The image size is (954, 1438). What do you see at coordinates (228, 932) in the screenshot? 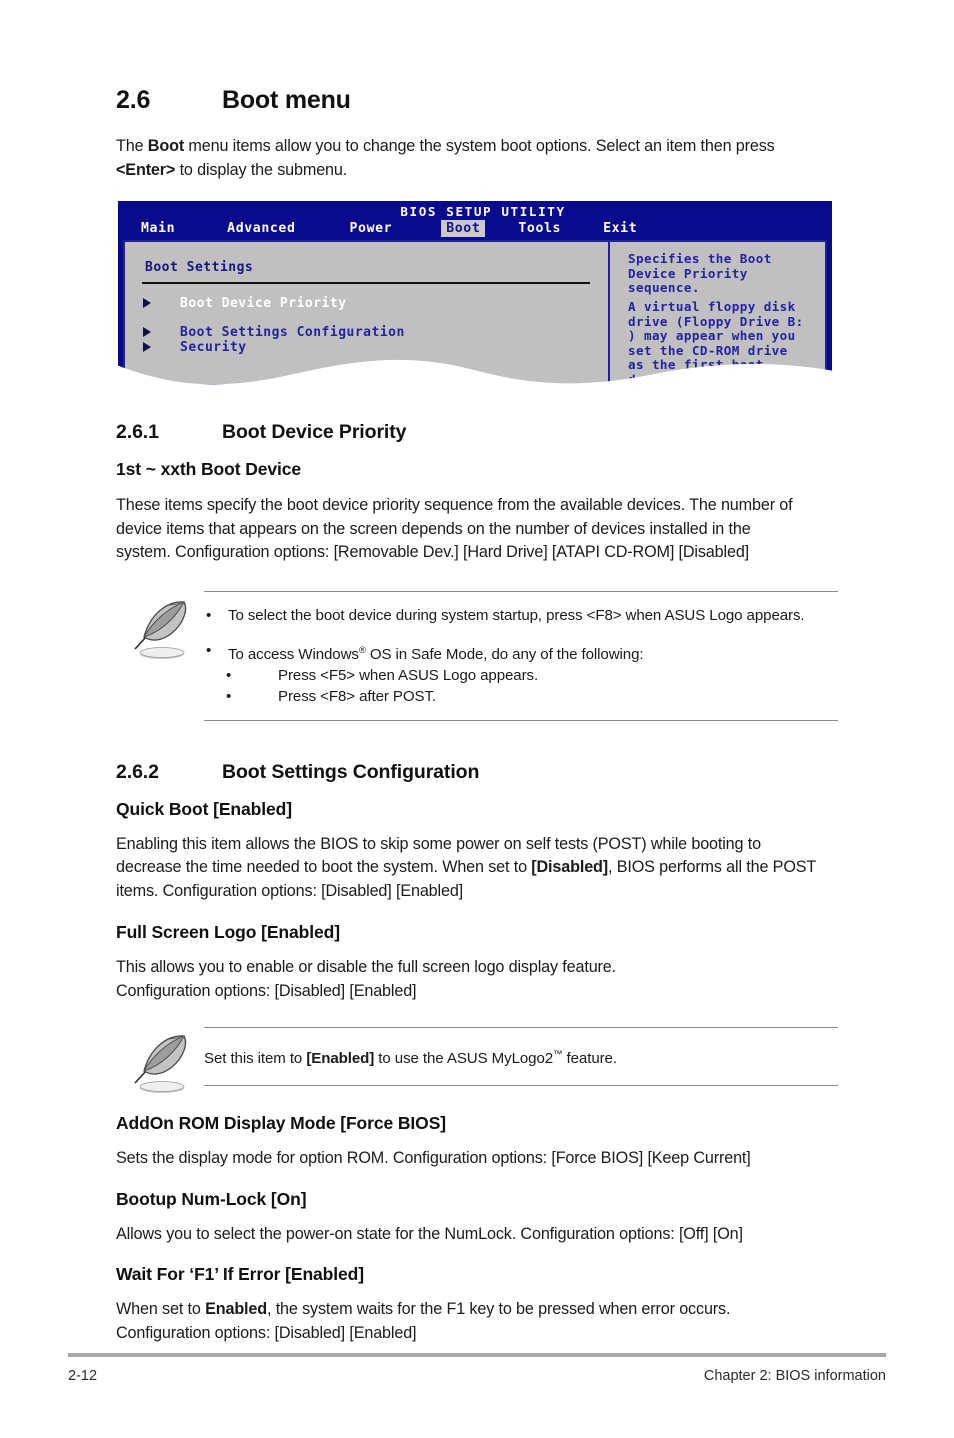
I see `heading-full-screen-logo: Full Screen Logo [Enabled]` at bounding box center [228, 932].